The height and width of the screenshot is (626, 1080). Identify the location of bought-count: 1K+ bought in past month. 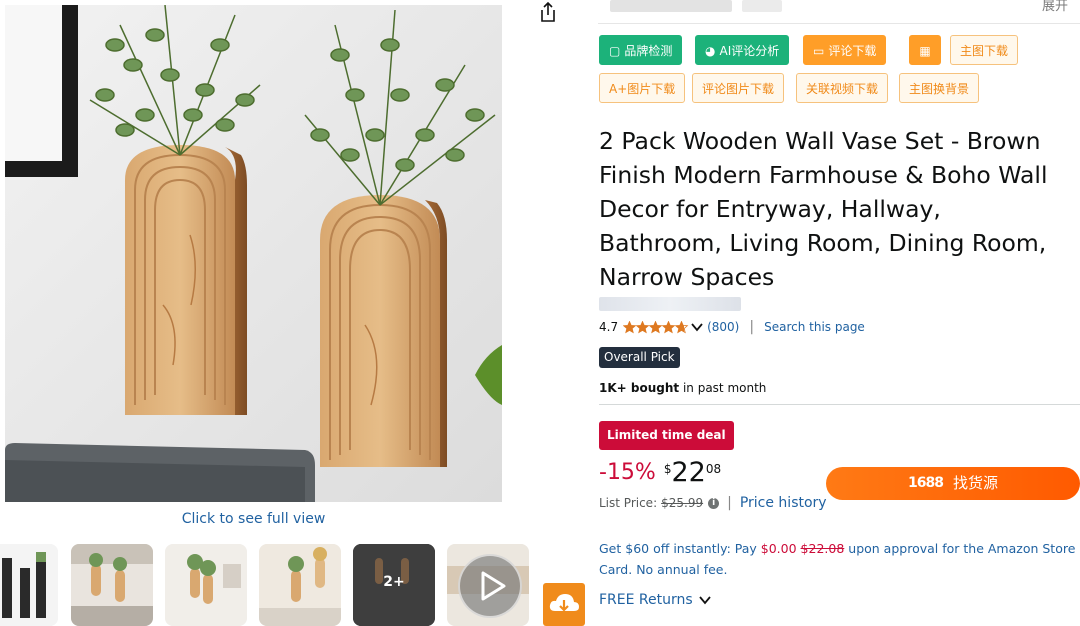
(683, 388).